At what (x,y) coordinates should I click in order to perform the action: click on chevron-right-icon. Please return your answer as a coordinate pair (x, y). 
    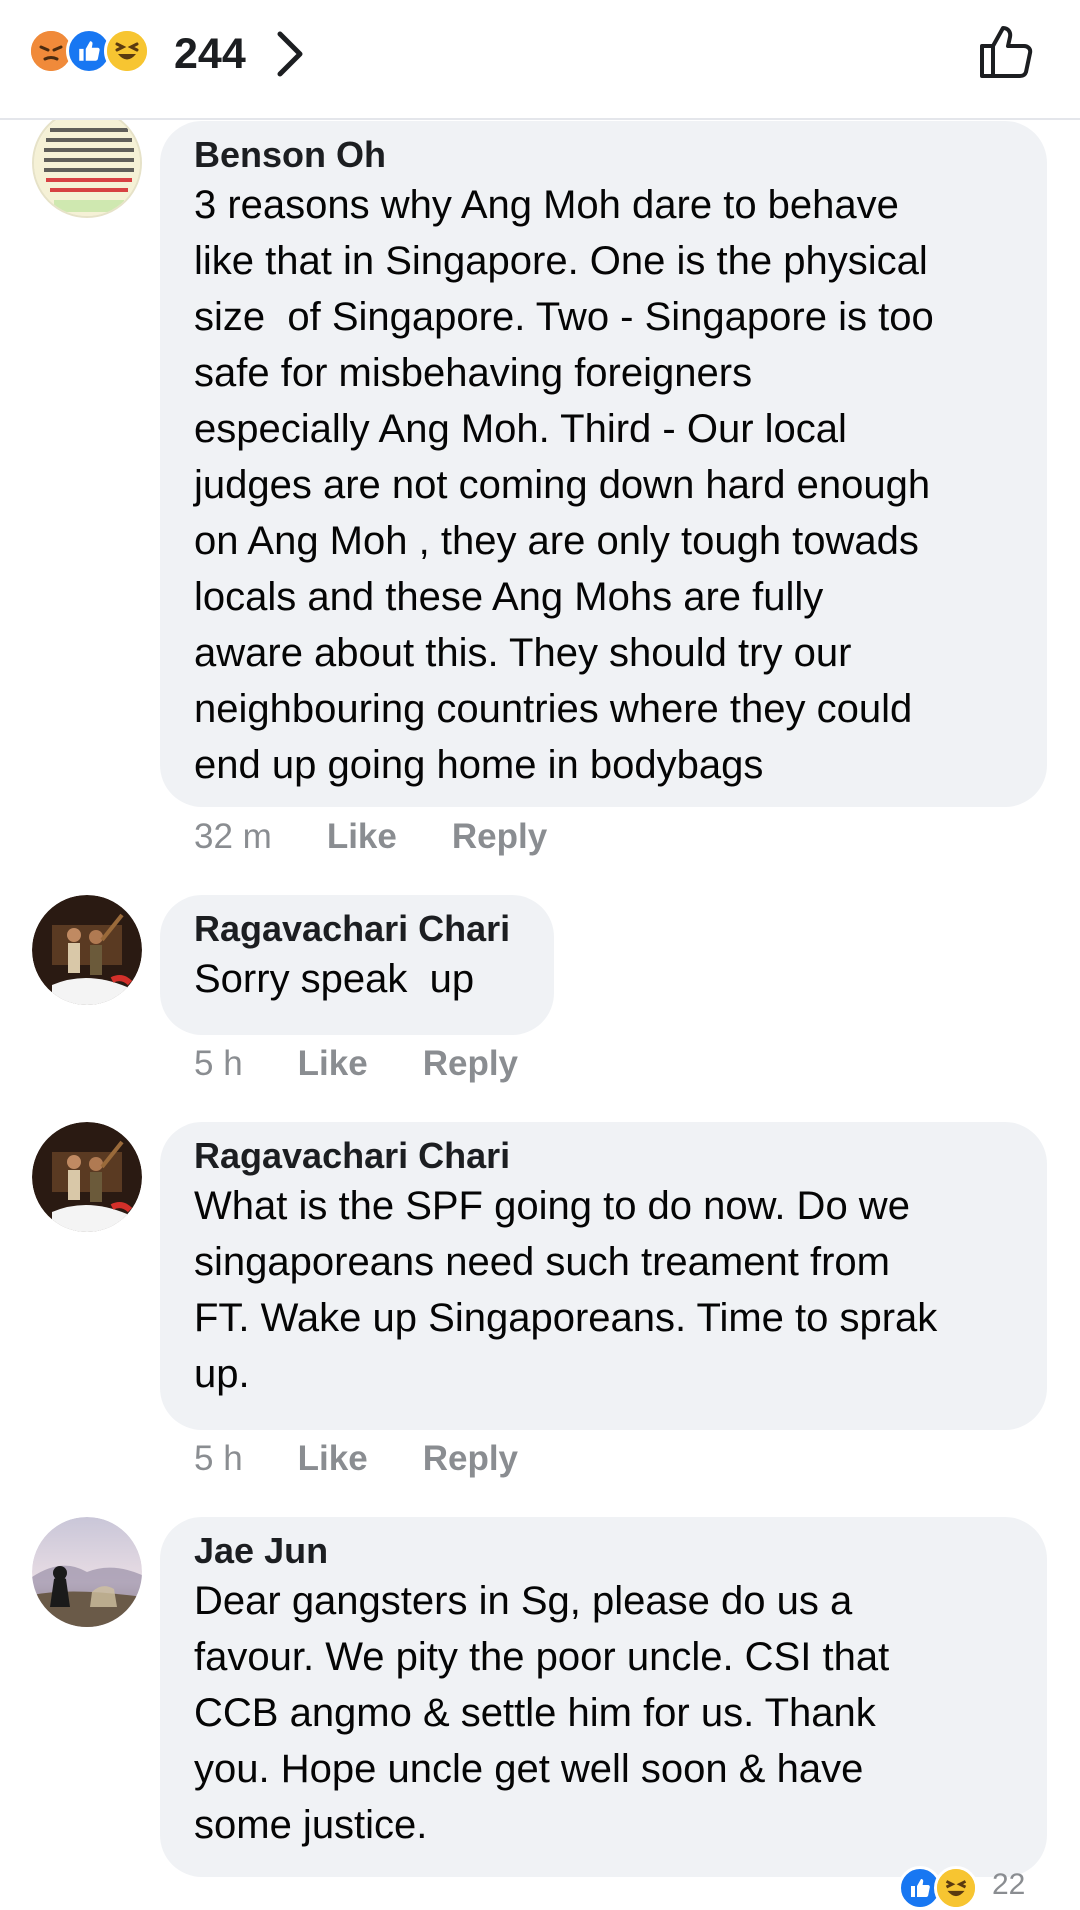
    Looking at the image, I should click on (290, 56).